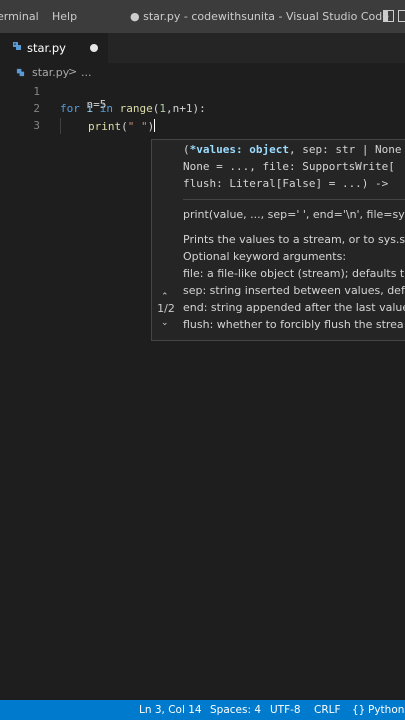 This screenshot has height=720, width=405. I want to click on keyword-token: for, so click(70, 108).